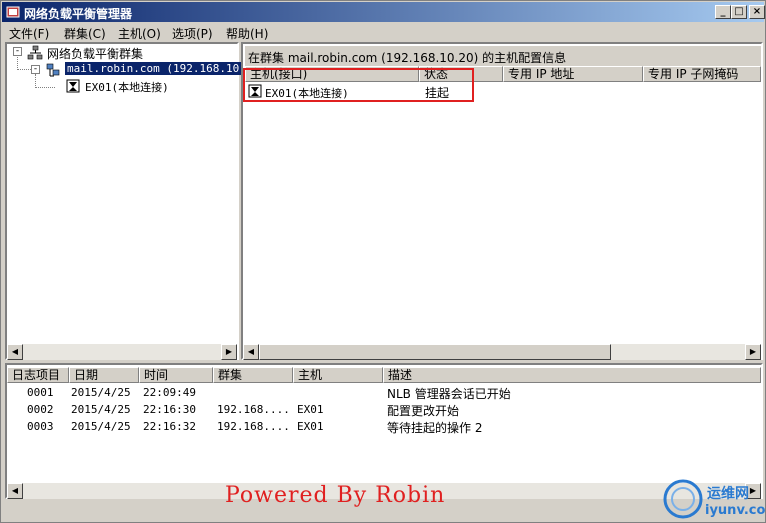 The image size is (766, 523). Describe the element at coordinates (40, 426) in the screenshot. I see `log-entry-id: 0003` at that location.